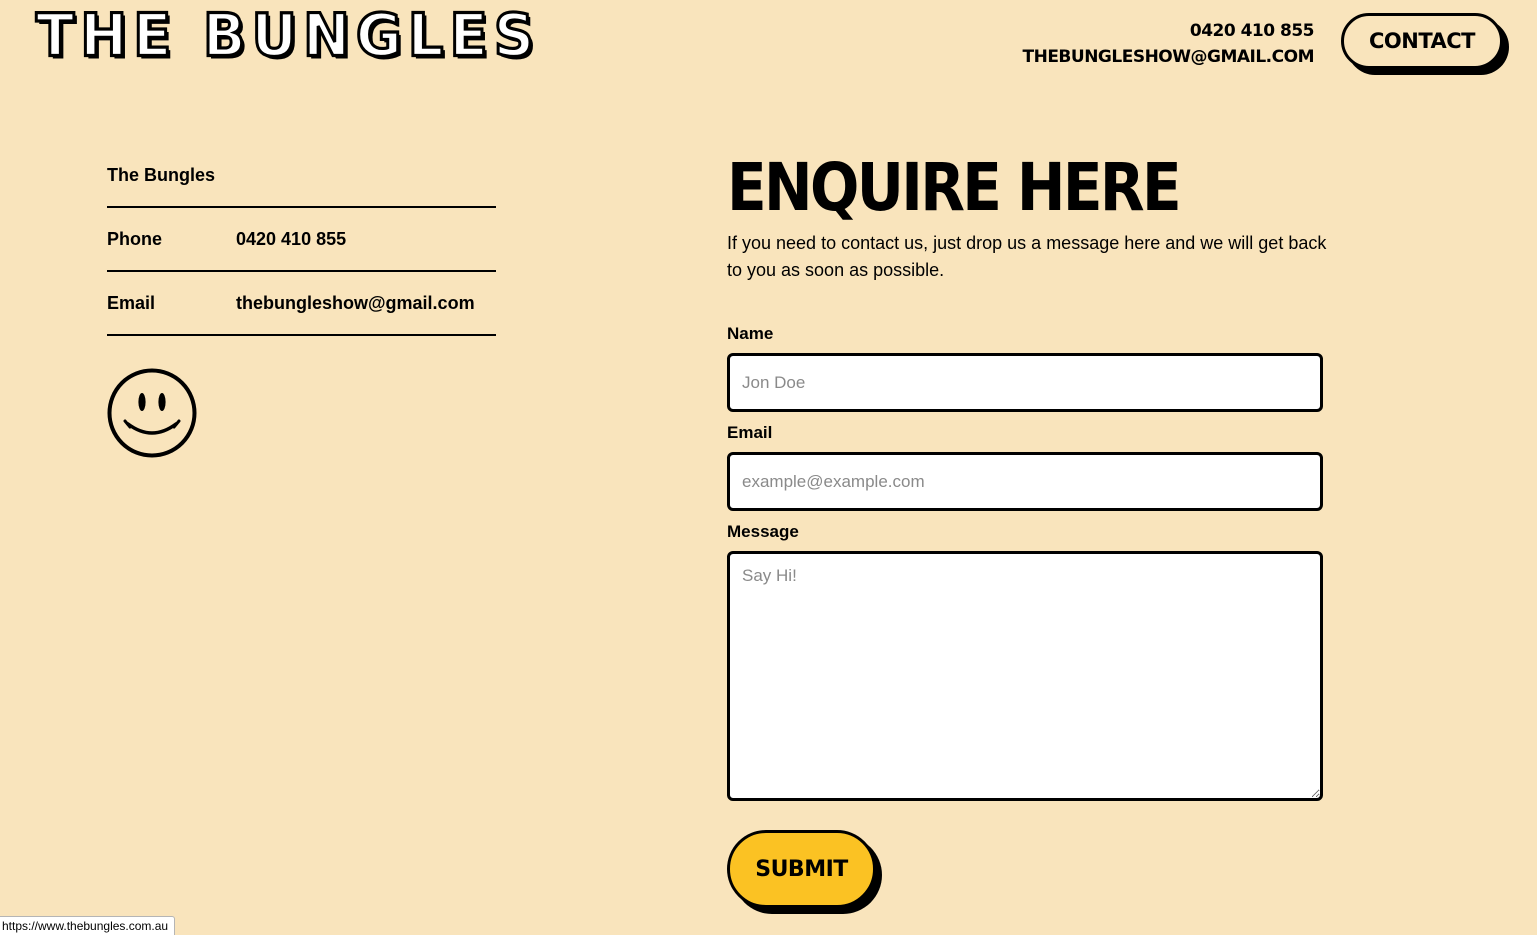 Image resolution: width=1537 pixels, height=935 pixels. Describe the element at coordinates (750, 432) in the screenshot. I see `email-field-label: Email` at that location.